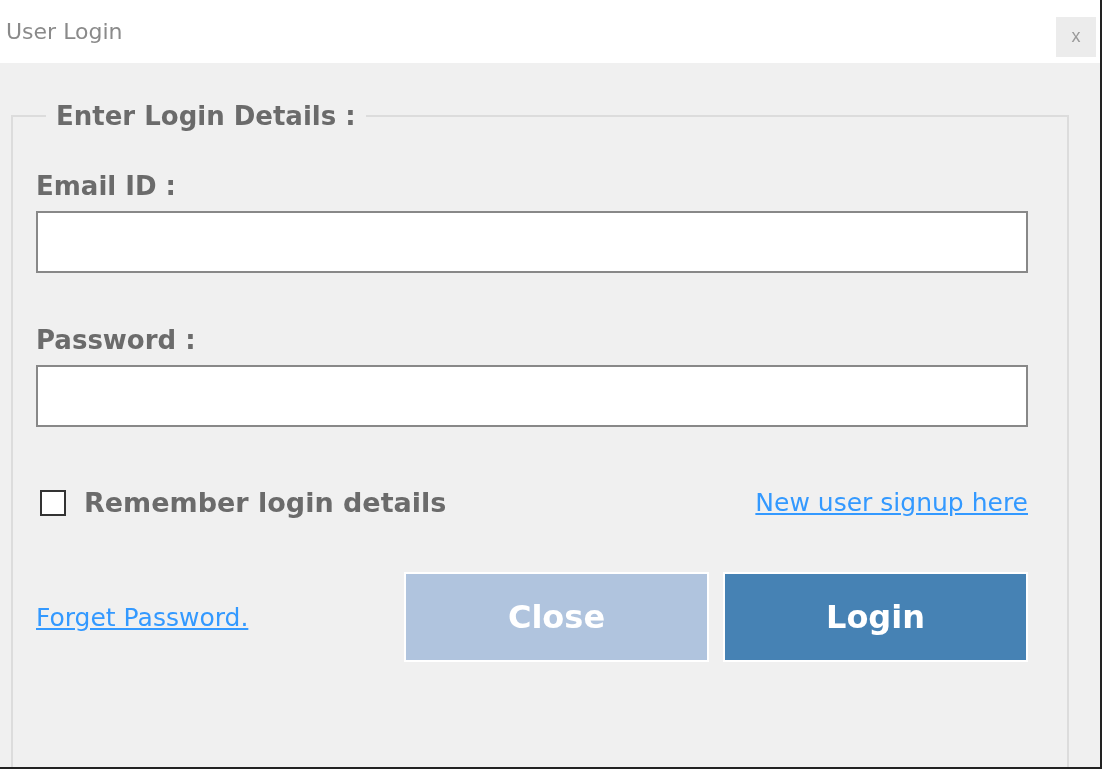 The height and width of the screenshot is (769, 1102). I want to click on group-legend: Enter Login Details :, so click(206, 116).